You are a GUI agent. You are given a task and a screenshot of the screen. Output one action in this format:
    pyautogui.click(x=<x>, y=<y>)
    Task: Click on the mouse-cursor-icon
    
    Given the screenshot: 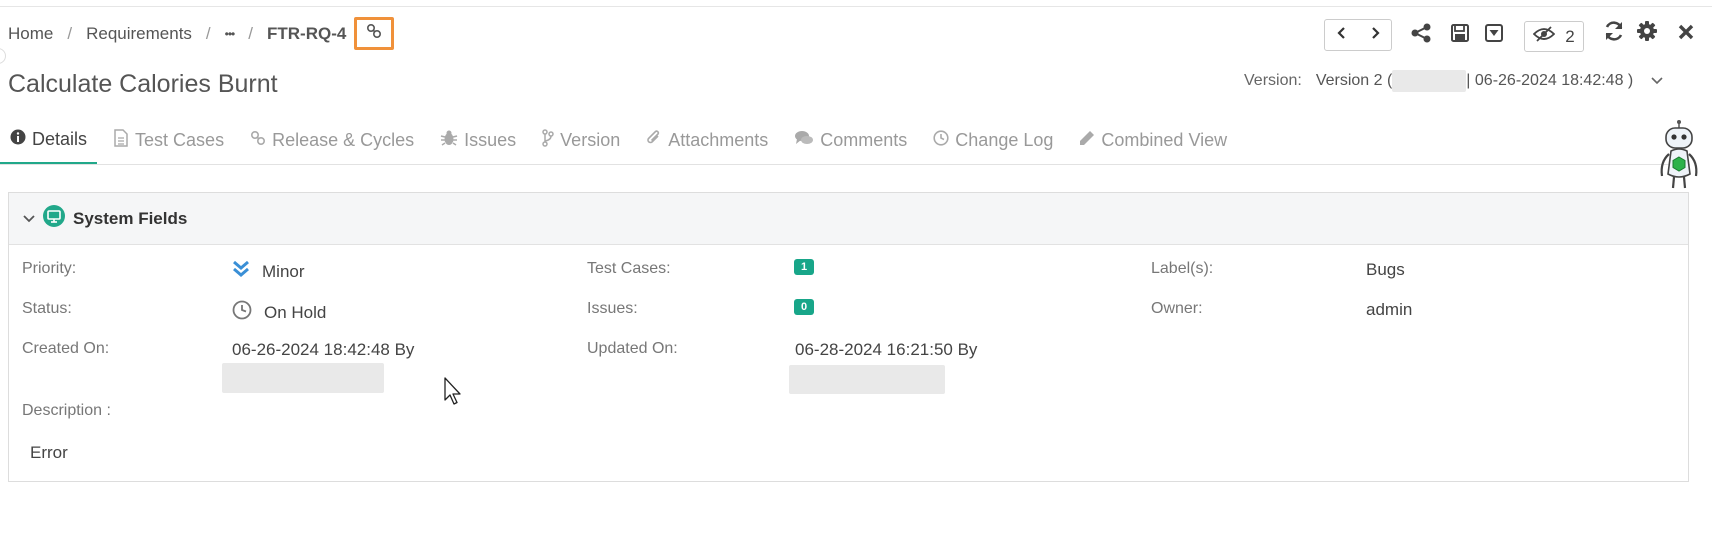 What is the action you would take?
    pyautogui.click(x=454, y=394)
    